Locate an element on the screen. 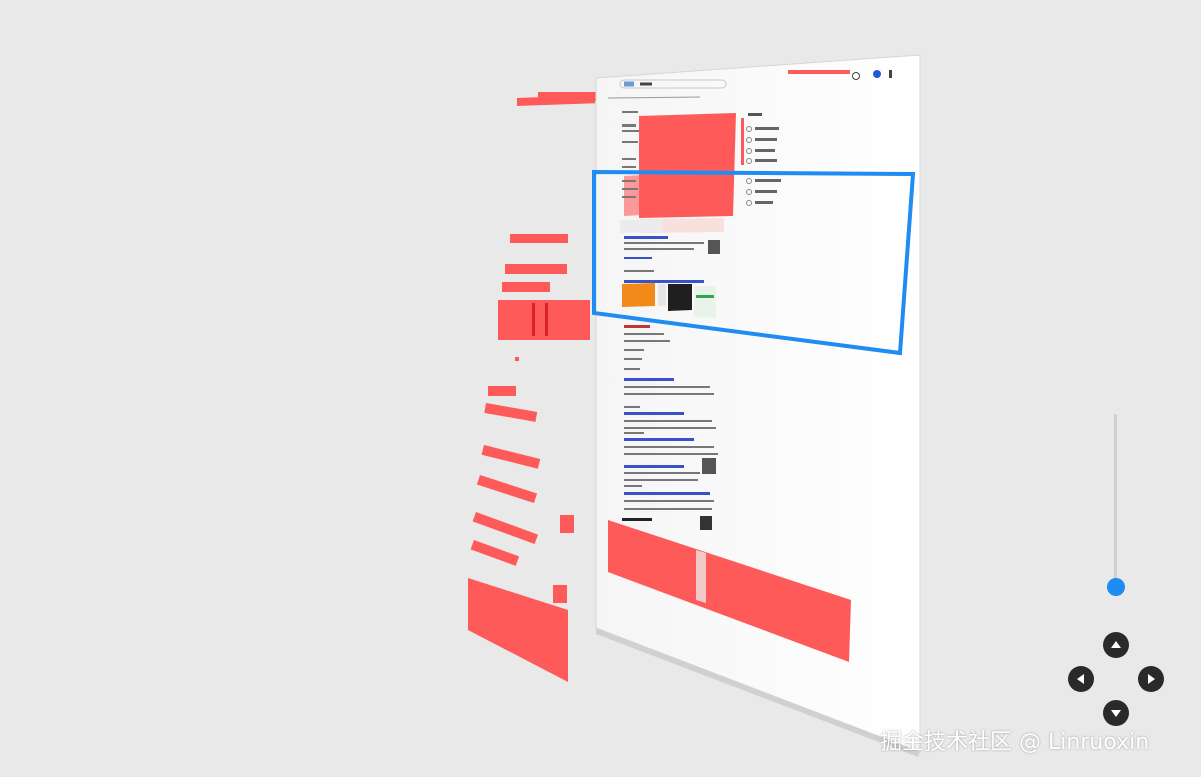 This screenshot has width=1201, height=777. pan-up-button is located at coordinates (1116, 645).